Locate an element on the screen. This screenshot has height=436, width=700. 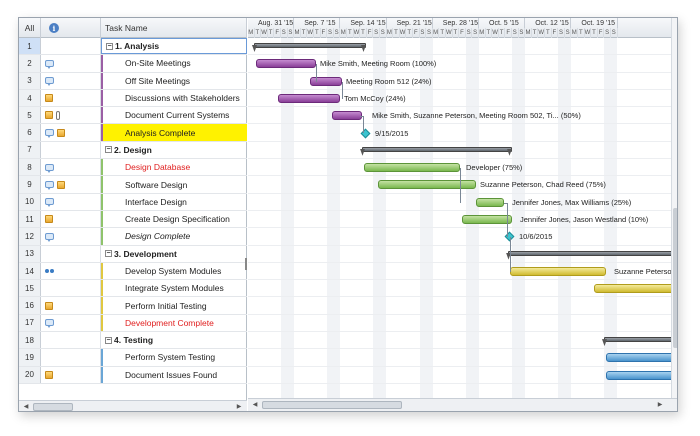
row-number: 19 is located at coordinates (30, 357).